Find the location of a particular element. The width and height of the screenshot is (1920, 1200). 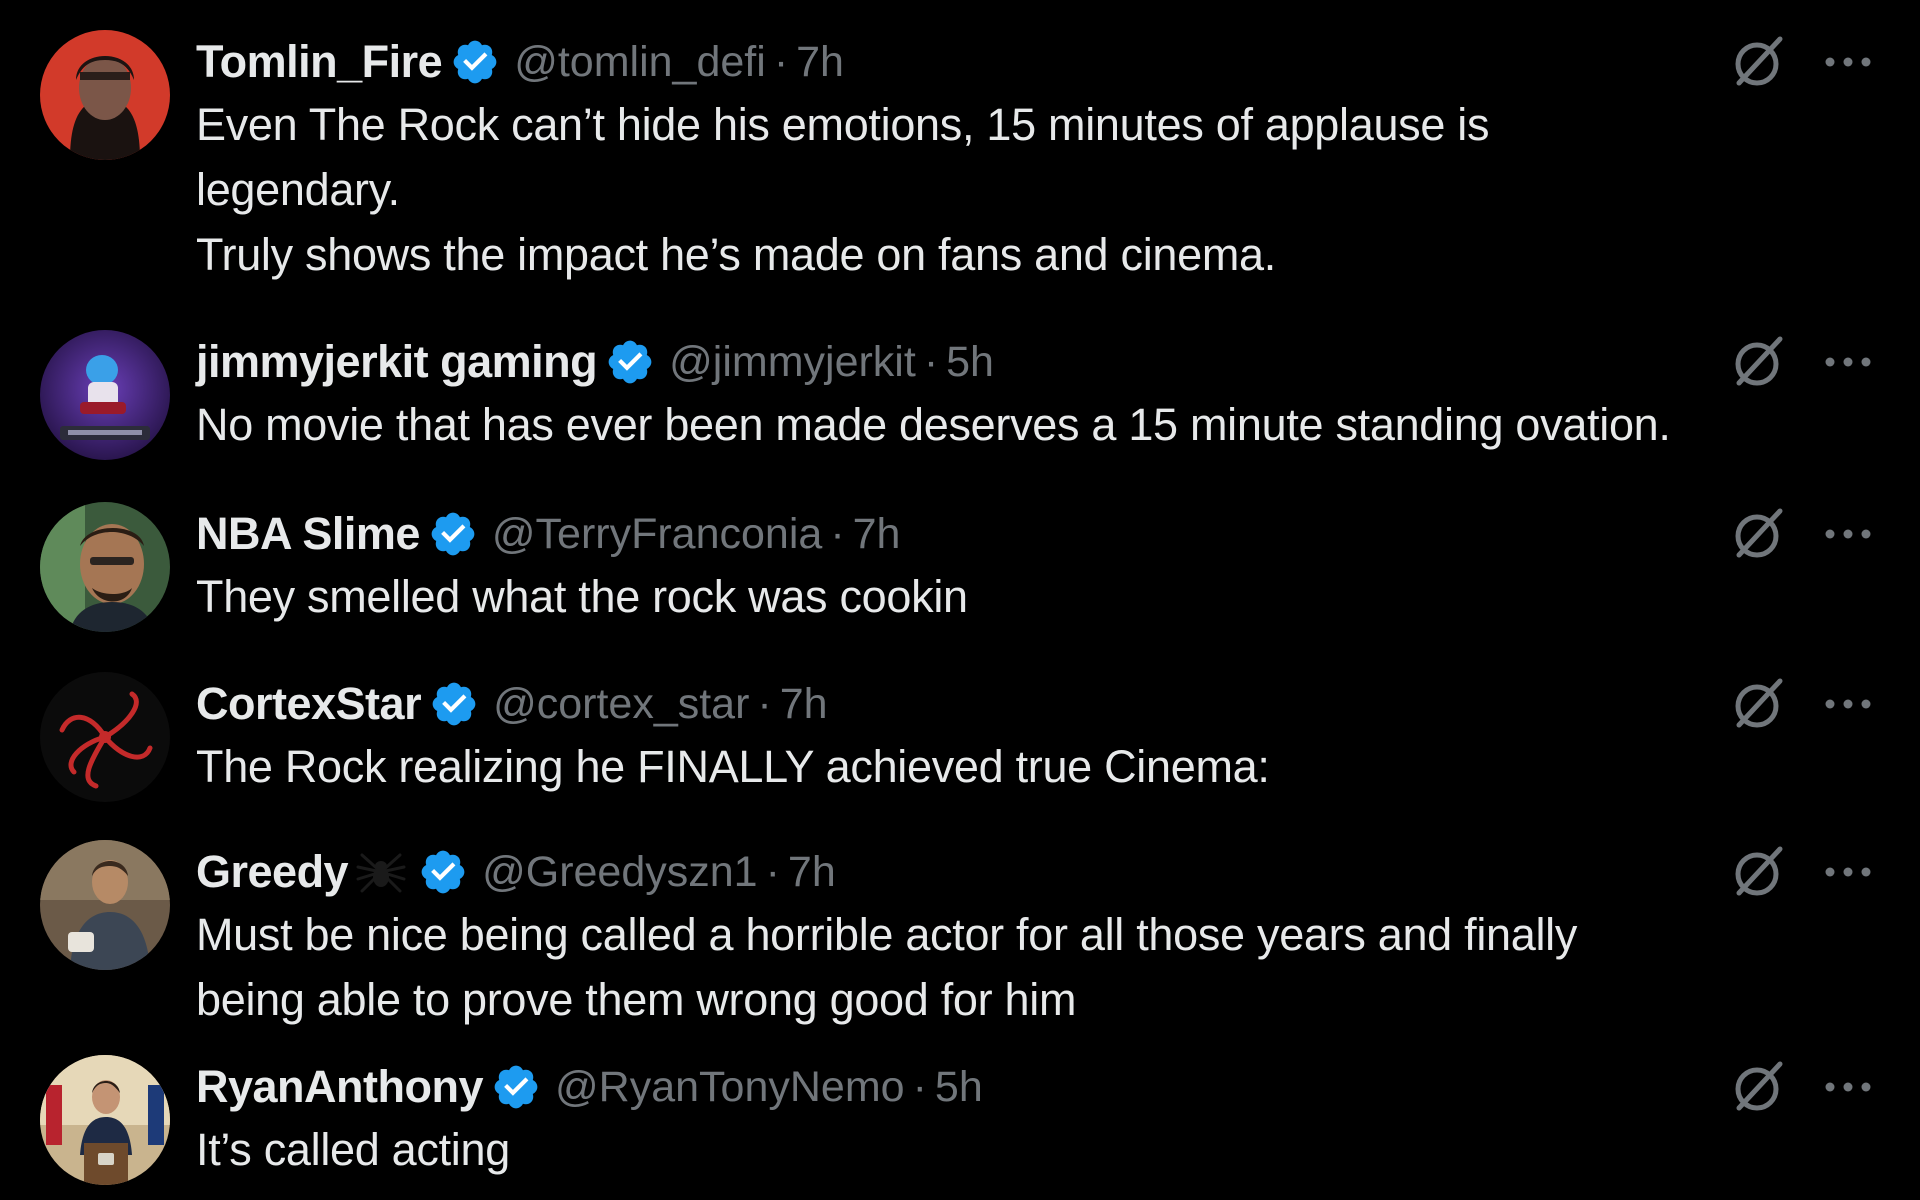

face-photo-avatar-icon is located at coordinates (105, 567).